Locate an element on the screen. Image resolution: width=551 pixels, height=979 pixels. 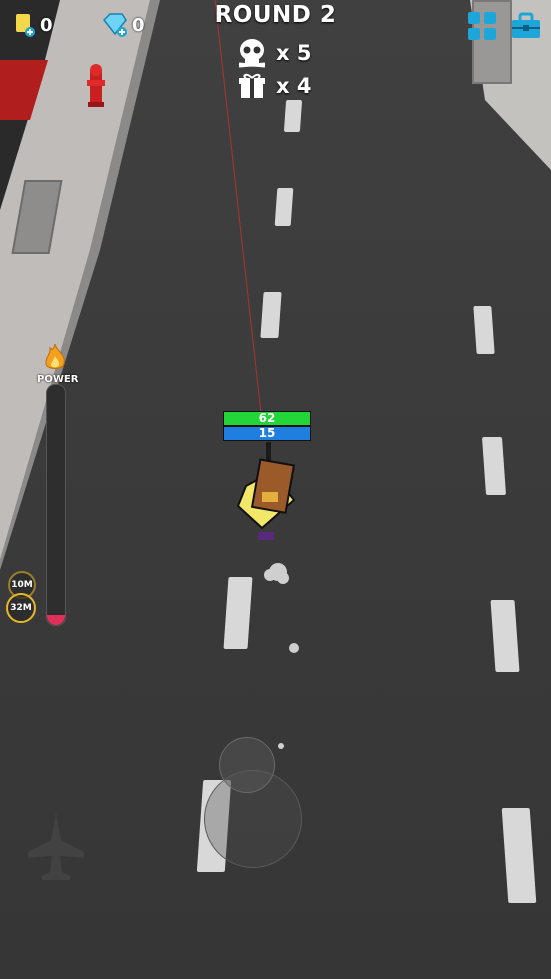
player-health-bar: 62 is located at coordinates (267, 418).